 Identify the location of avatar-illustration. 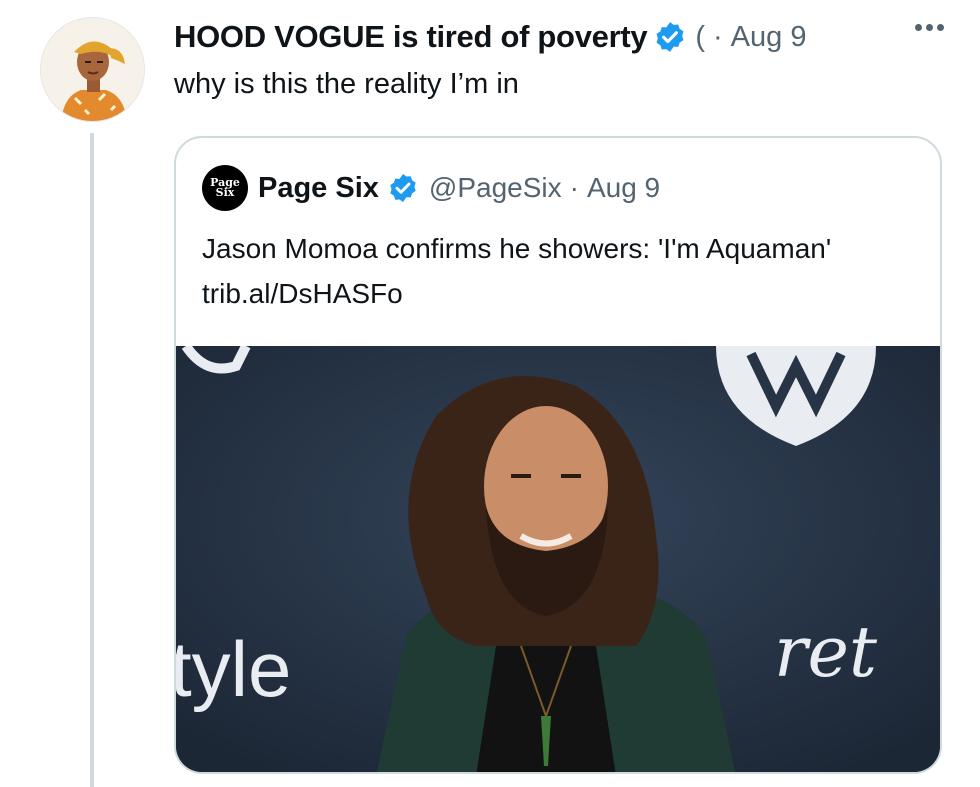
(92, 69).